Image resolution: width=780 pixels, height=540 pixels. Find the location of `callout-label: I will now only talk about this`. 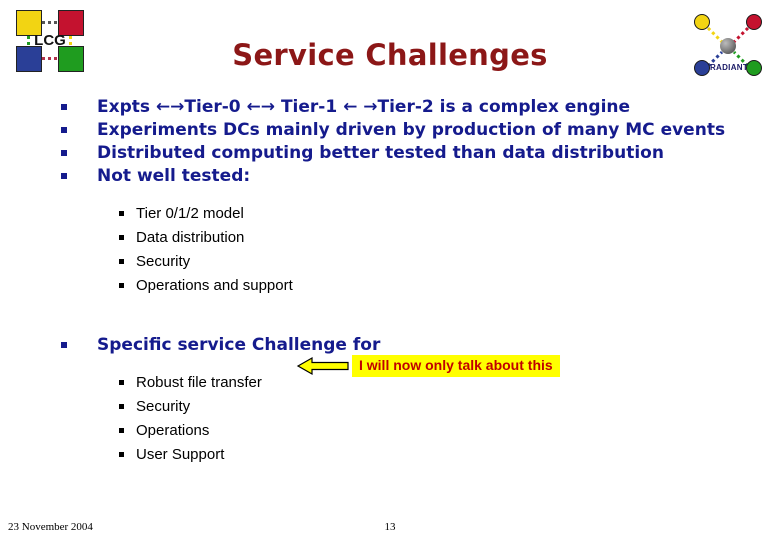

callout-label: I will now only talk about this is located at coordinates (456, 366).